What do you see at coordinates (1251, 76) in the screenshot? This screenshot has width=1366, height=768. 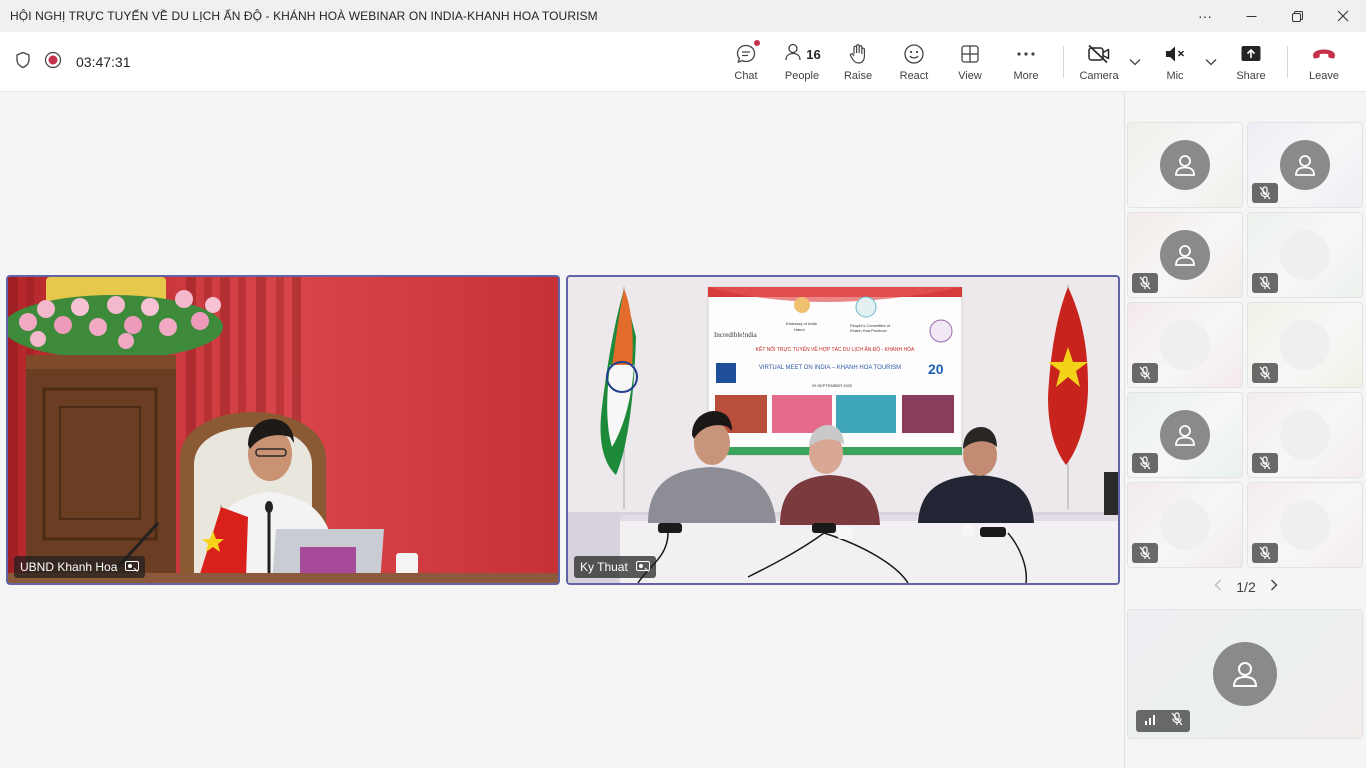 I see `share-label: Share` at bounding box center [1251, 76].